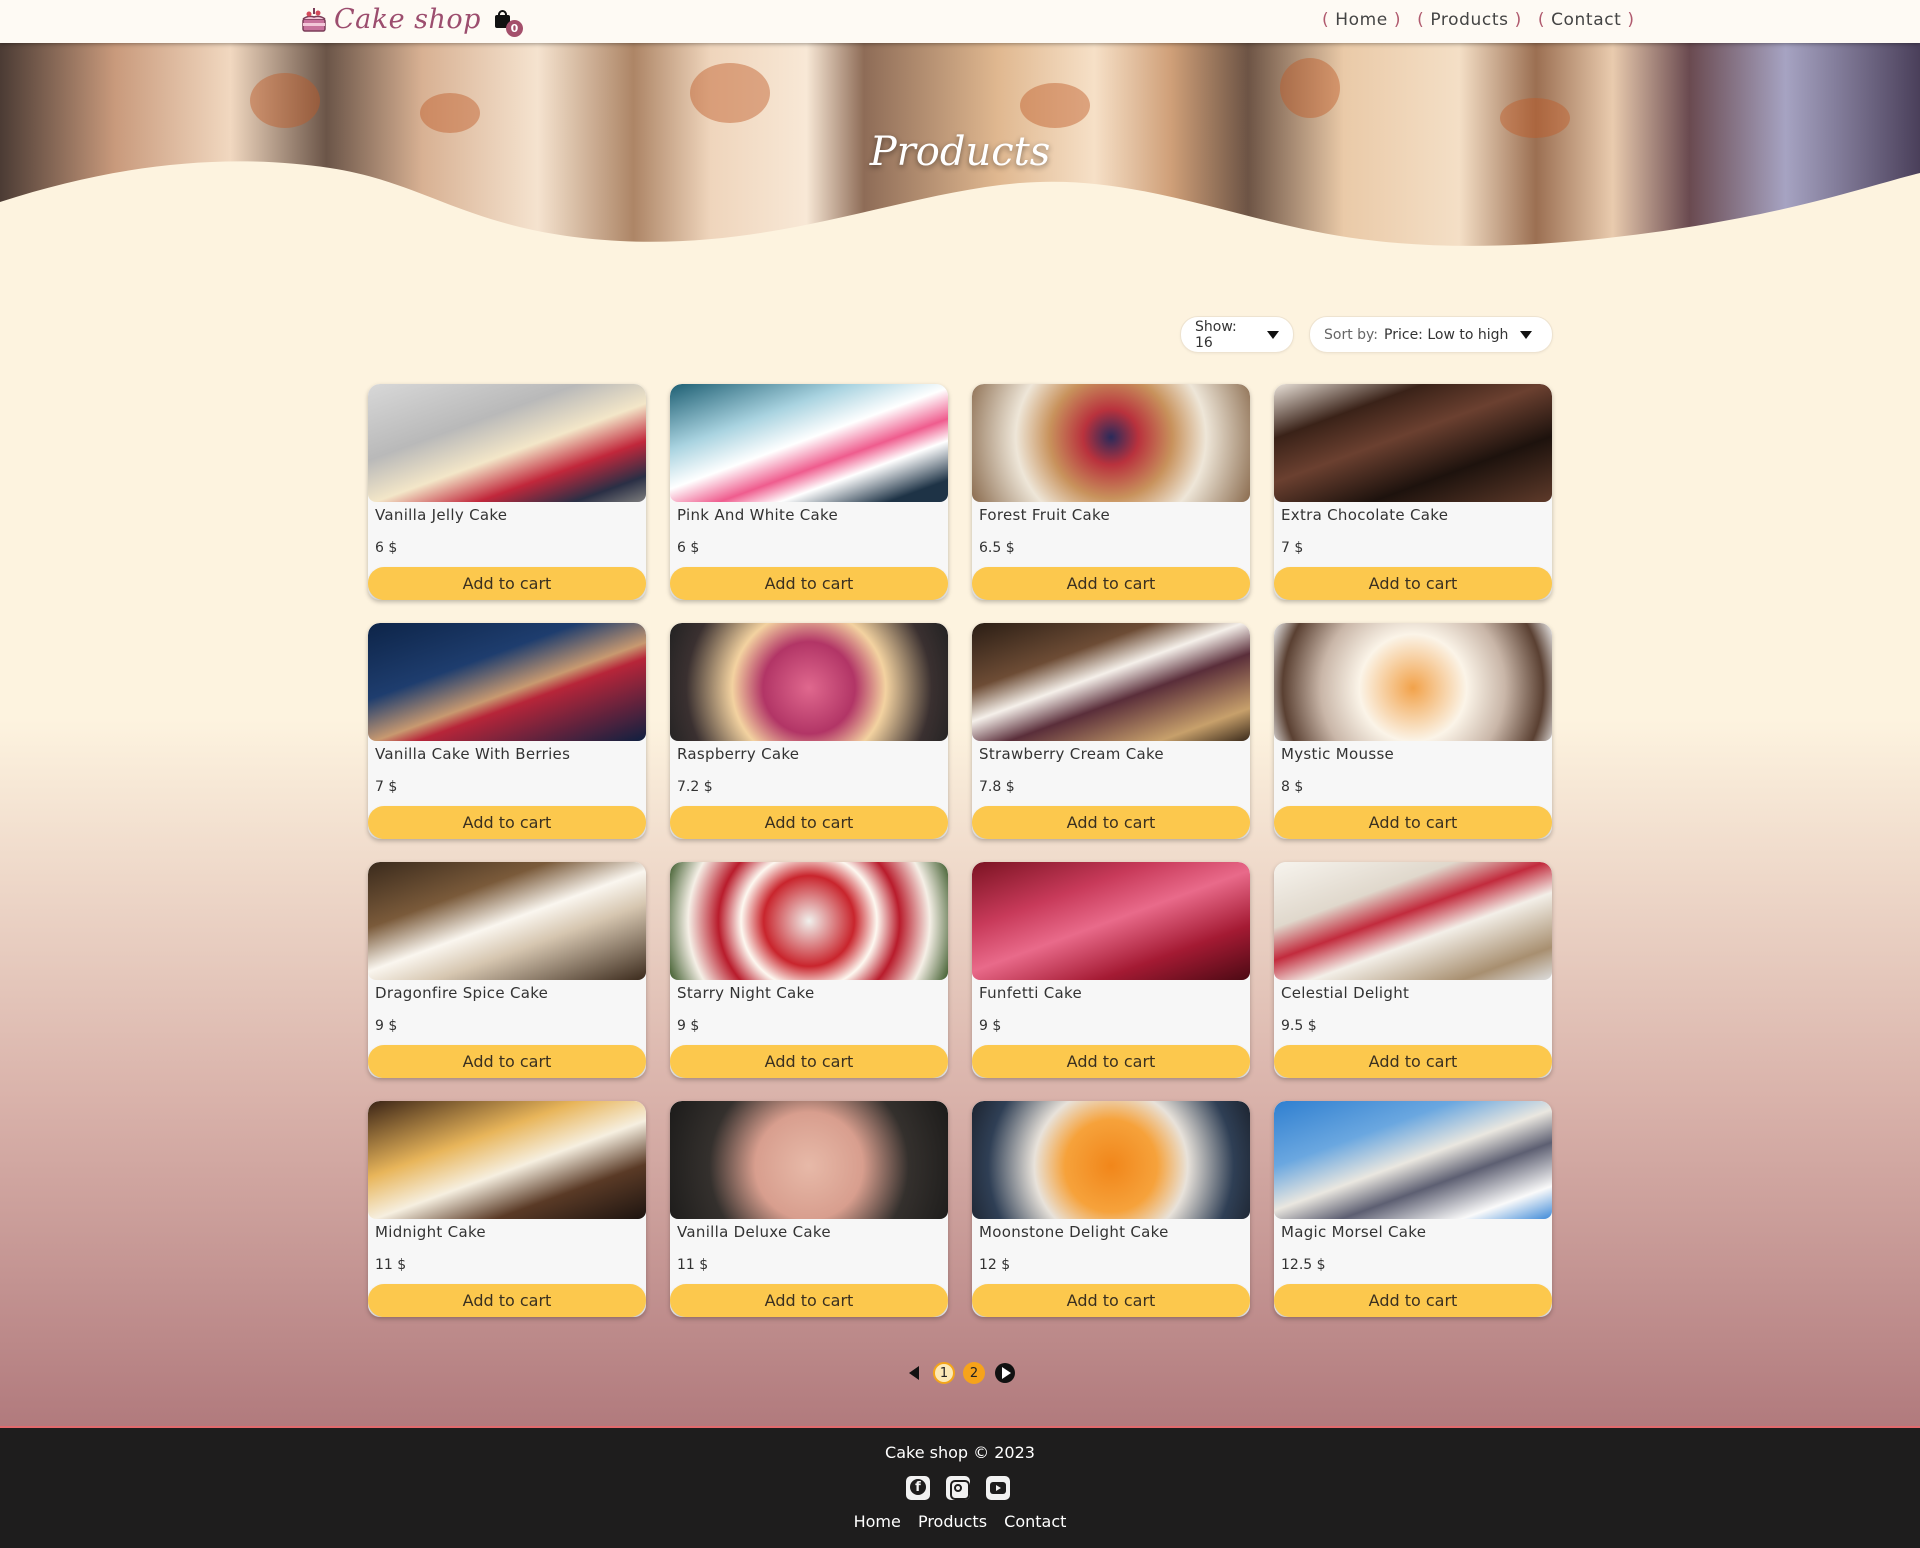 This screenshot has height=1548, width=1920. Describe the element at coordinates (1035, 1521) in the screenshot. I see `footer-link-contact: Contact` at that location.